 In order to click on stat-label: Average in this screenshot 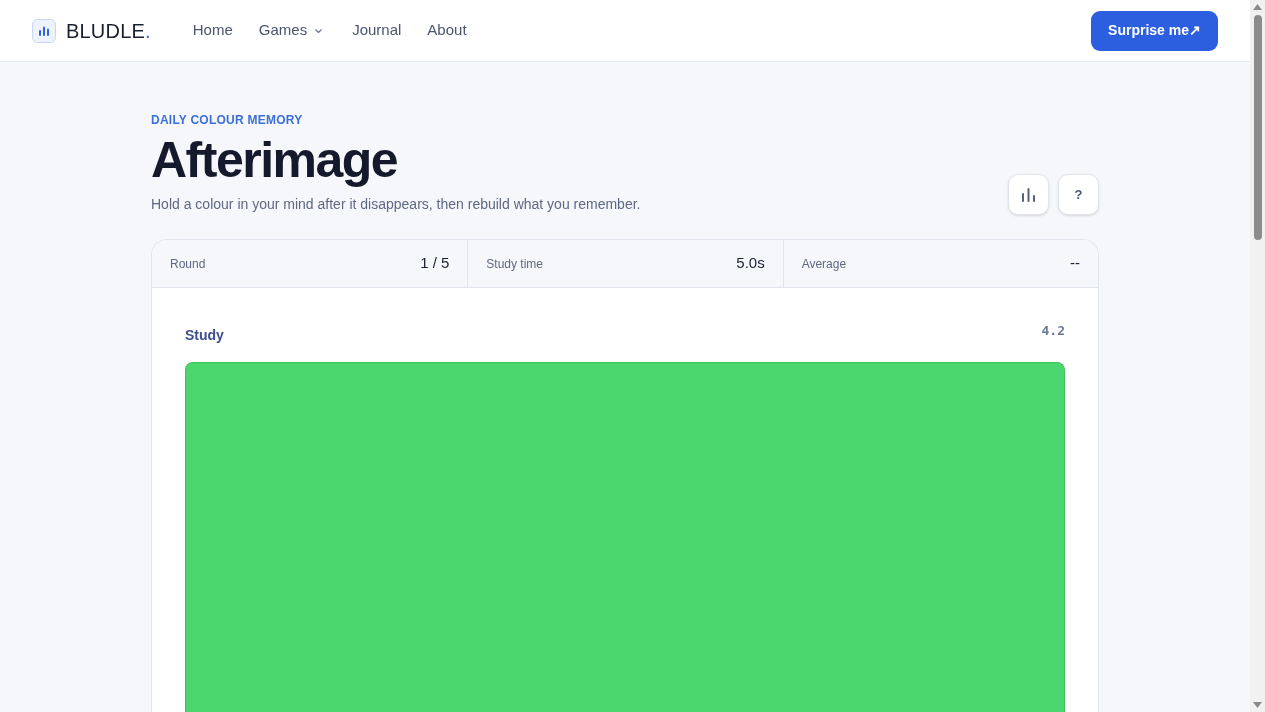, I will do `click(824, 264)`.